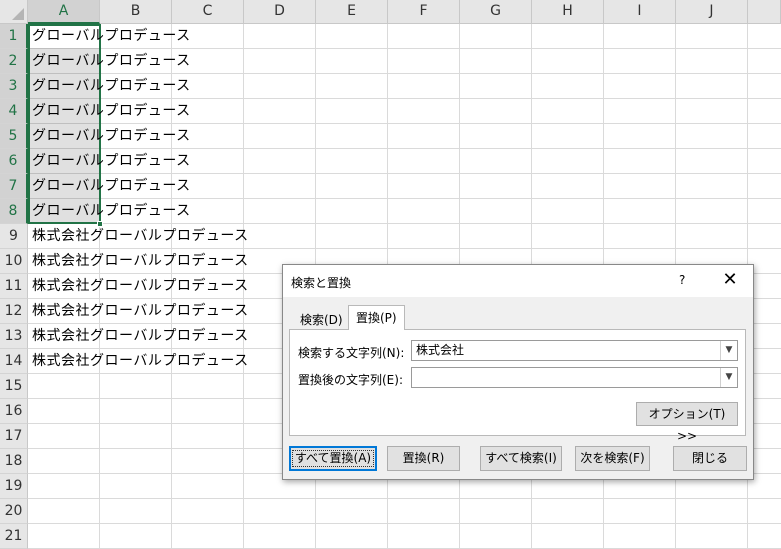  What do you see at coordinates (521, 458) in the screenshot?
I see `find-all-button: すべて検索(I)` at bounding box center [521, 458].